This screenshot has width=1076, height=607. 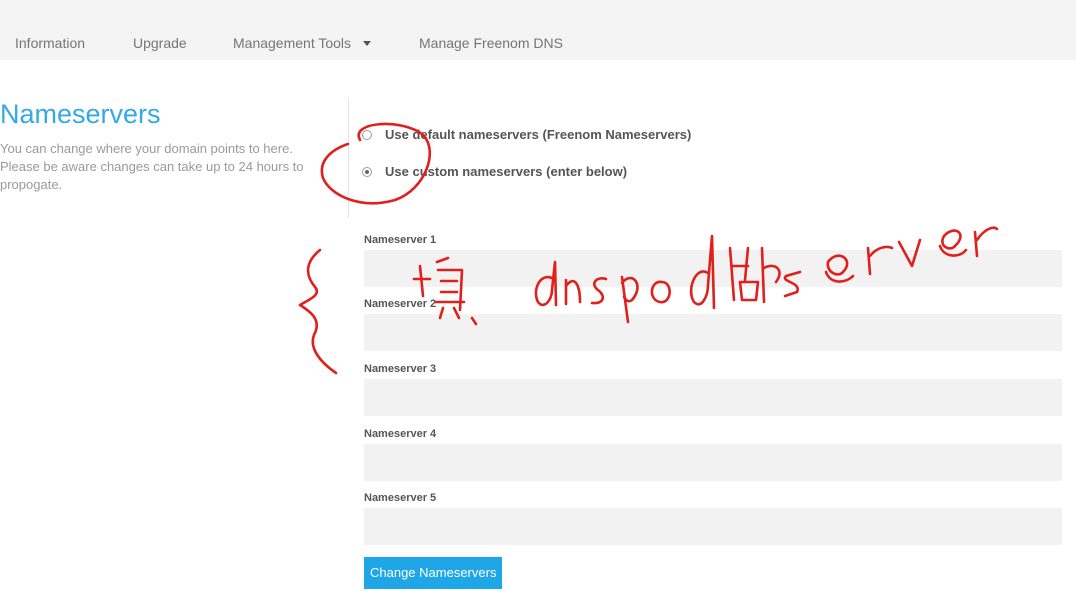 I want to click on nav-management-tools: Management Tools, so click(x=302, y=43).